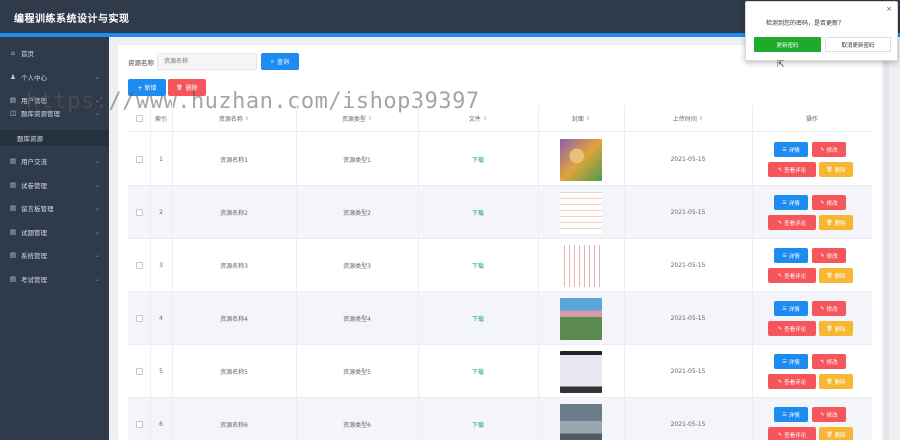  Describe the element at coordinates (207, 61) in the screenshot. I see `search-input` at that location.